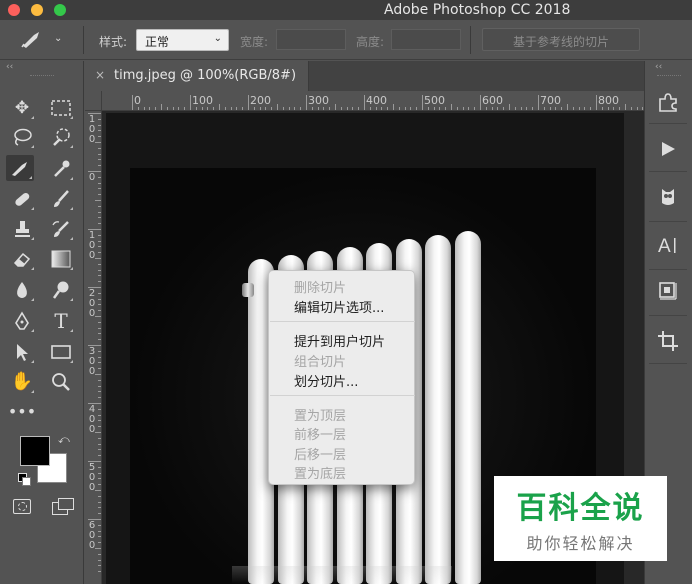 This screenshot has height=584, width=692. I want to click on ruler-label: 800, so click(608, 100).